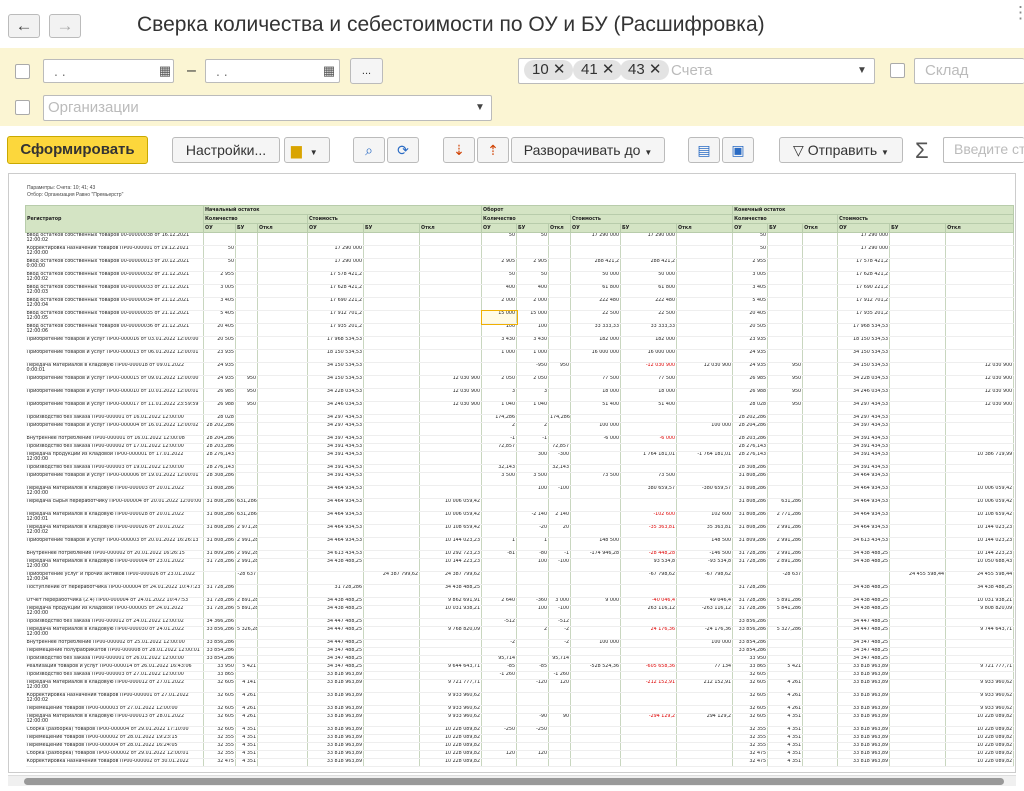 This screenshot has height=791, width=1024. What do you see at coordinates (969, 71) in the screenshot?
I see `warehouse-field: Склад` at bounding box center [969, 71].